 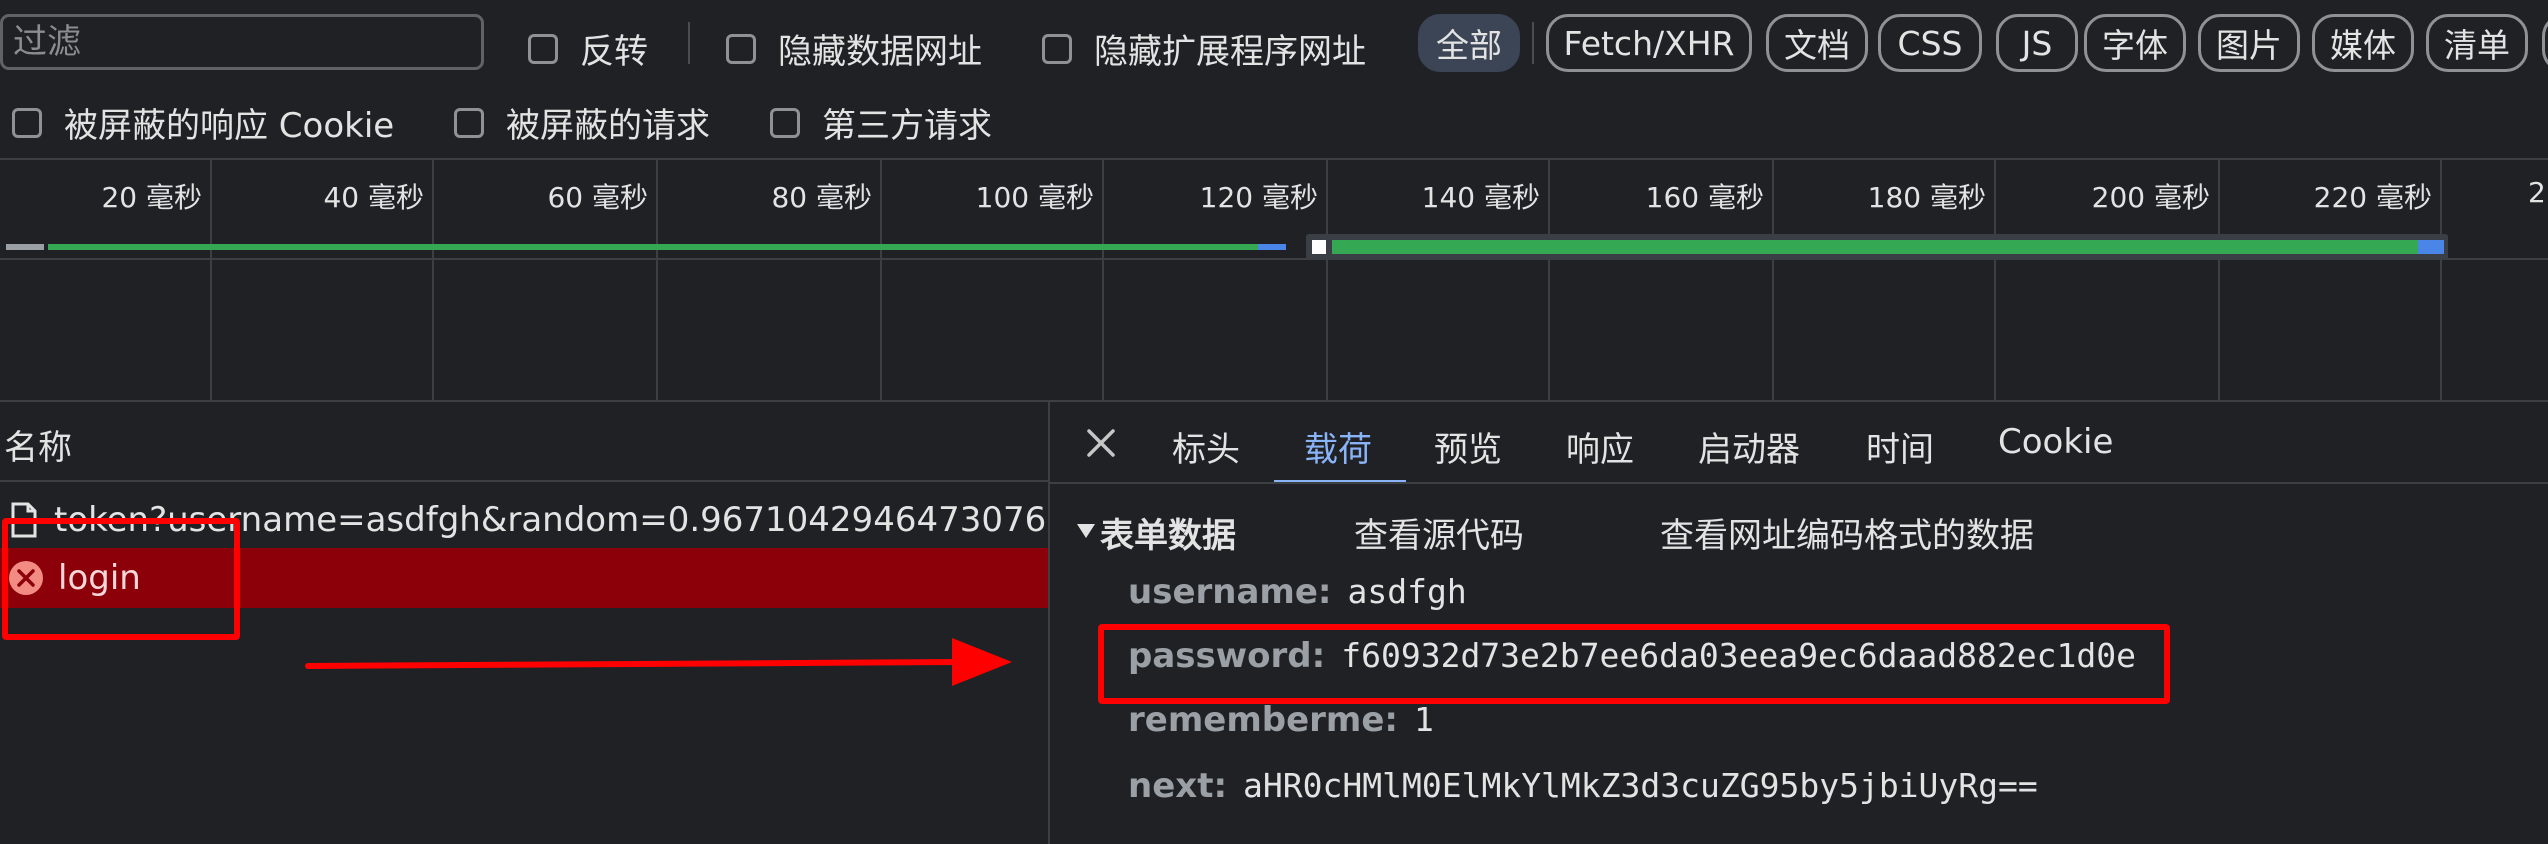 I want to click on timeline-bar-token, so click(x=653, y=247).